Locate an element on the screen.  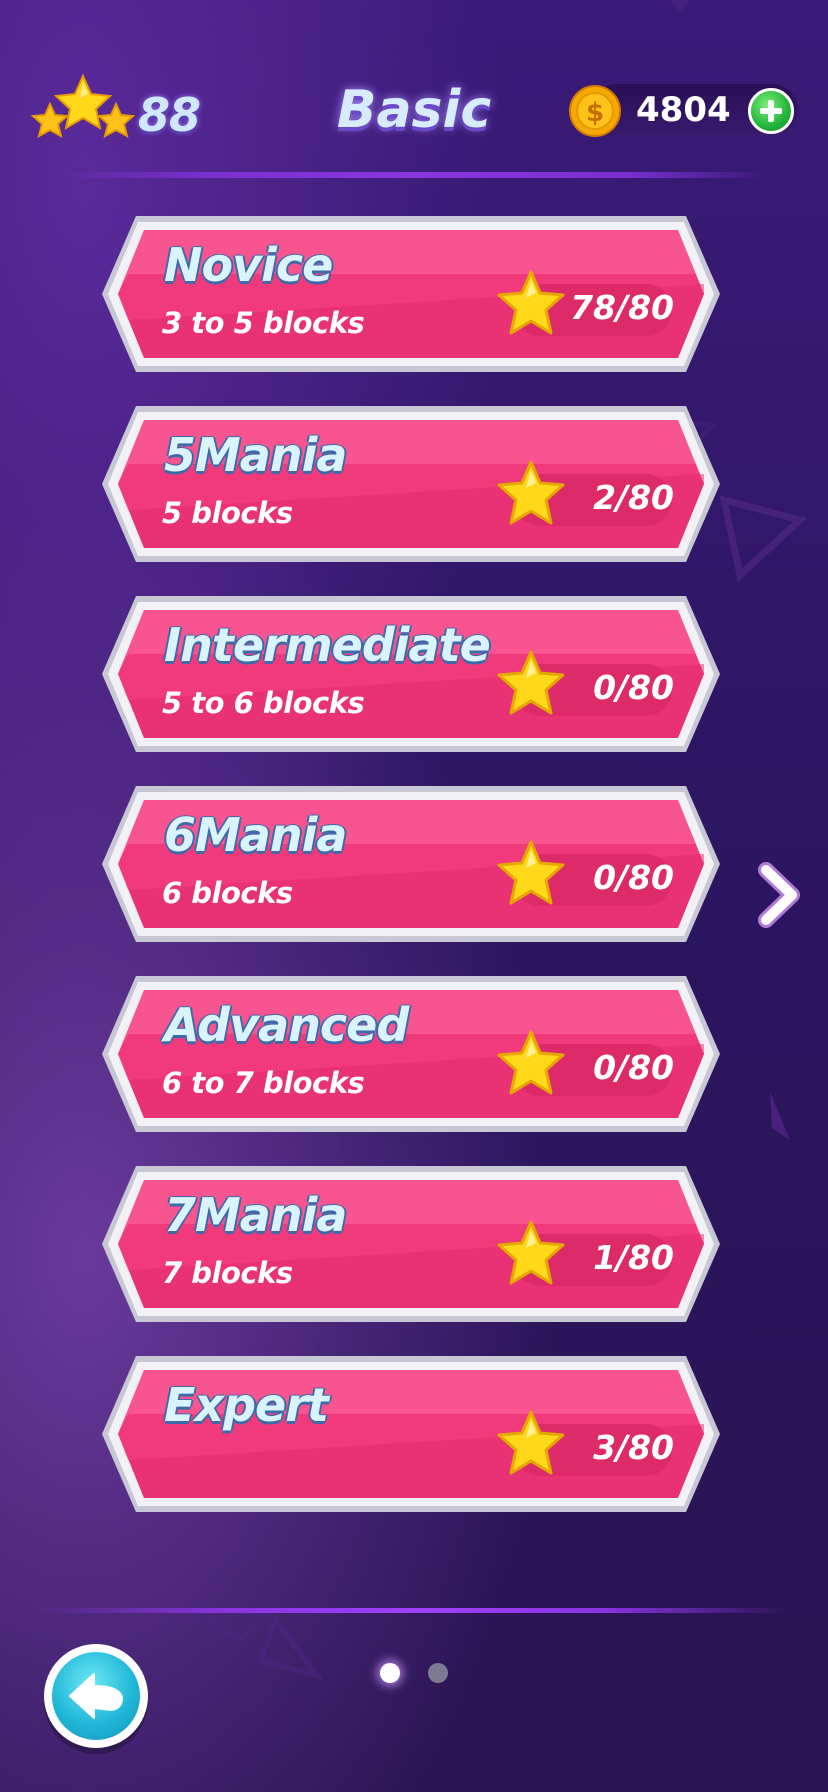
back-arrow-icon is located at coordinates (96, 1696).